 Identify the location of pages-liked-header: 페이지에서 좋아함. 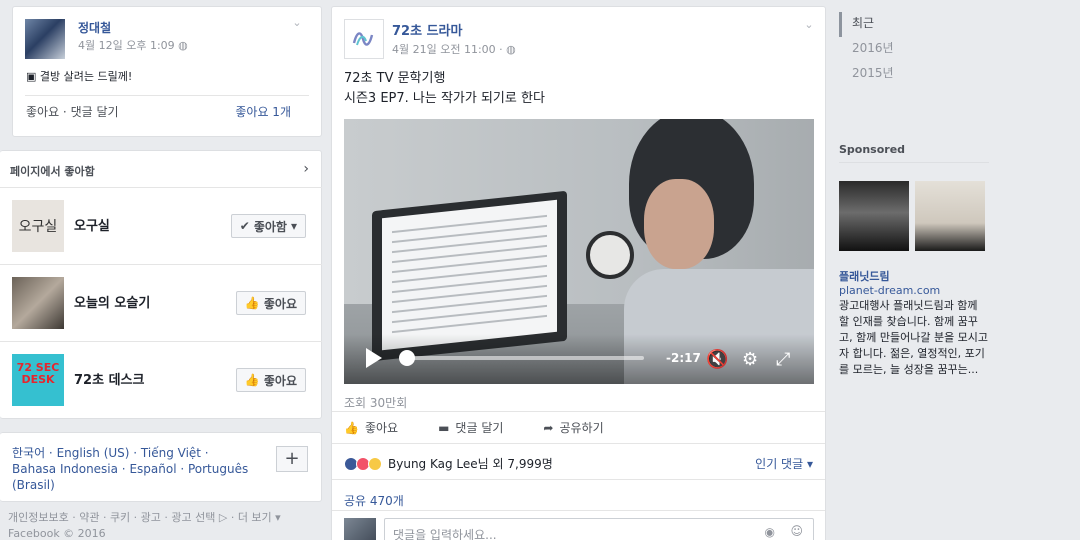
(52, 171).